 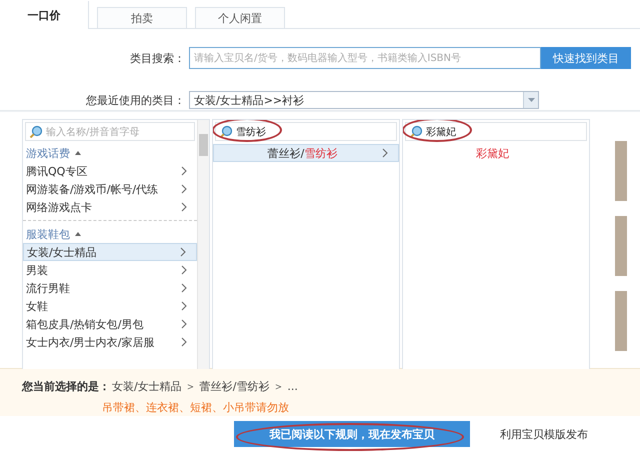 What do you see at coordinates (364, 100) in the screenshot?
I see `recent-category-dropdown: 女装/女士精品>>衬衫` at bounding box center [364, 100].